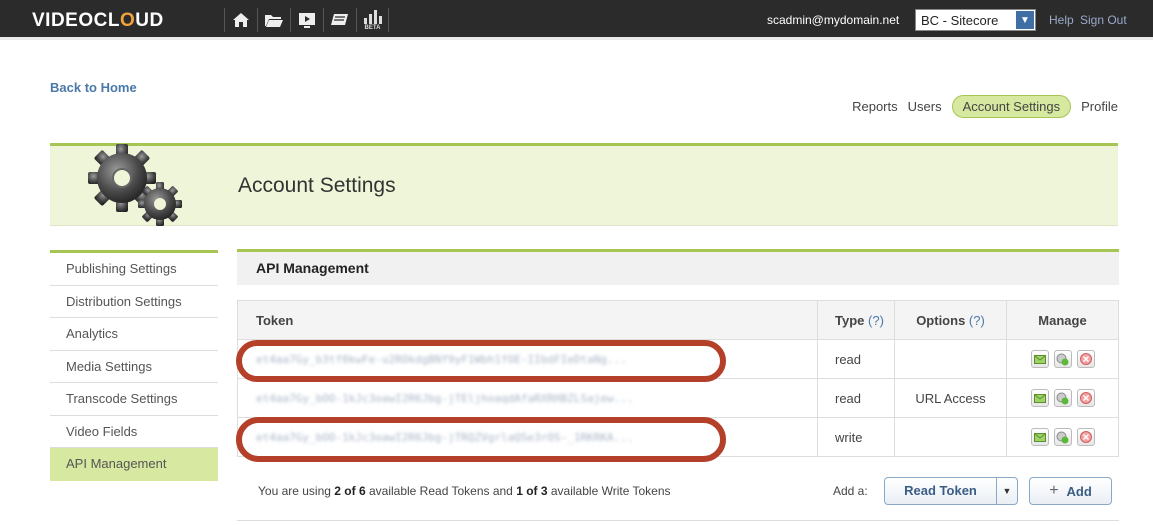  What do you see at coordinates (584, 184) in the screenshot?
I see `page-banner` at bounding box center [584, 184].